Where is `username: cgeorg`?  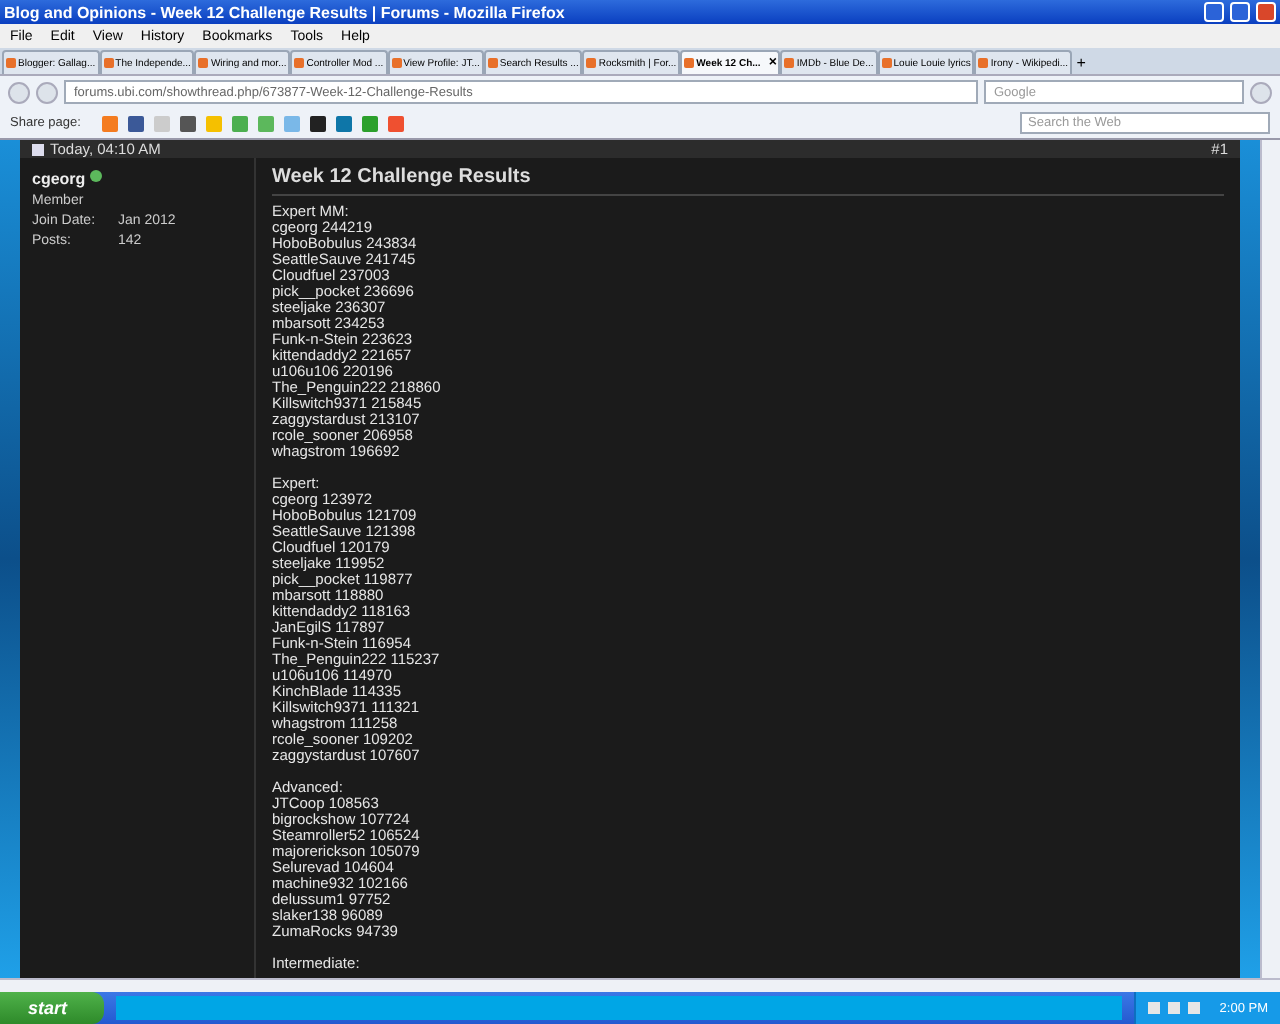
username: cgeorg is located at coordinates (59, 179).